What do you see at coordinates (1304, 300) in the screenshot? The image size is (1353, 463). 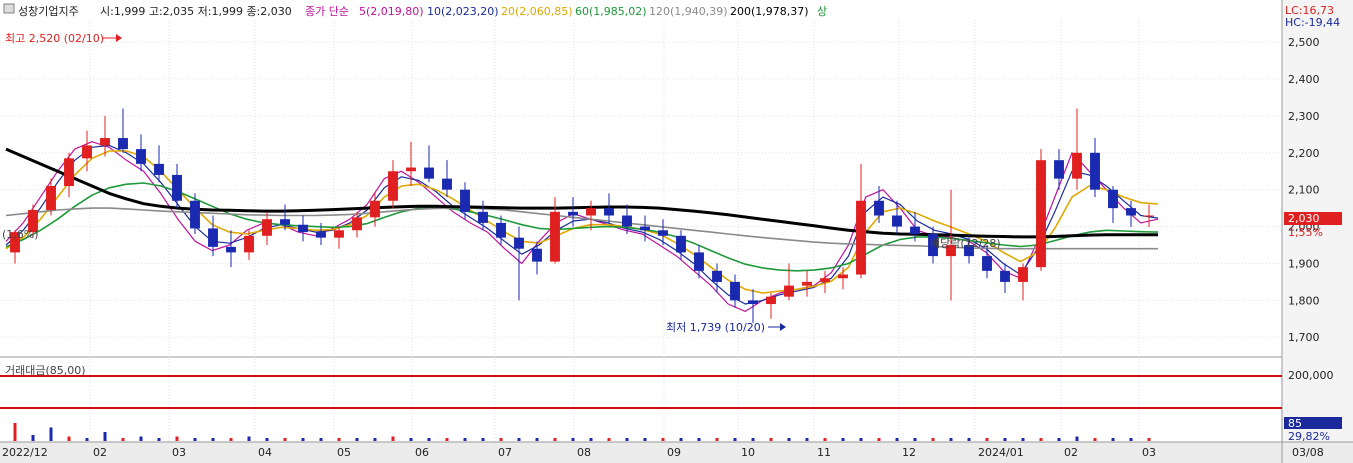 I see `y-tick-label: 1,800` at bounding box center [1304, 300].